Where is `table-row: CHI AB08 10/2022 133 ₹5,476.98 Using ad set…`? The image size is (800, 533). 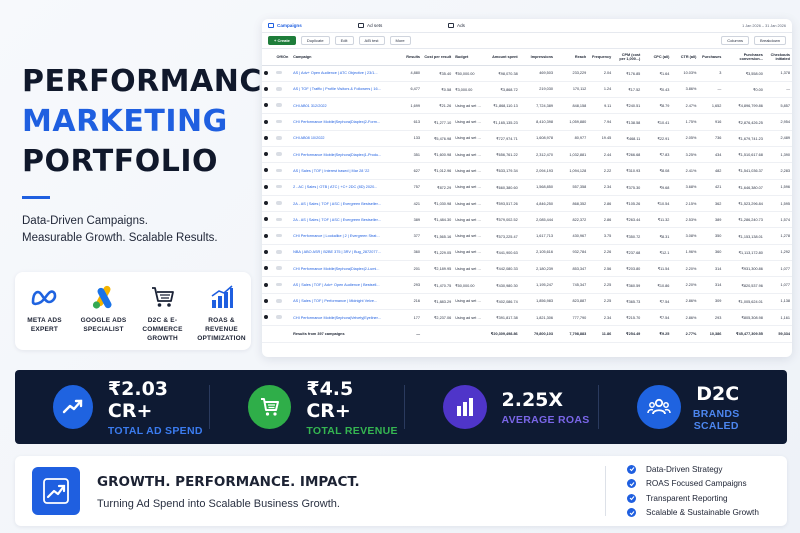
table-row: CHI AB08 10/2022 133 ₹5,476.98 Using ad set… is located at coordinates (527, 138).